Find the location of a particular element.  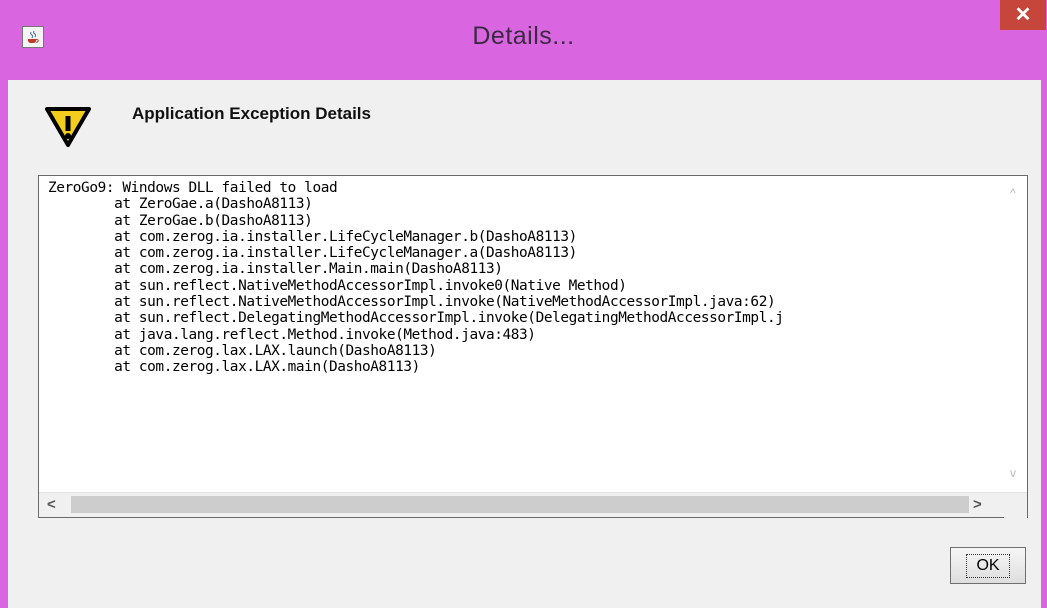

scroll-left-arrow-icon: < is located at coordinates (51, 504).